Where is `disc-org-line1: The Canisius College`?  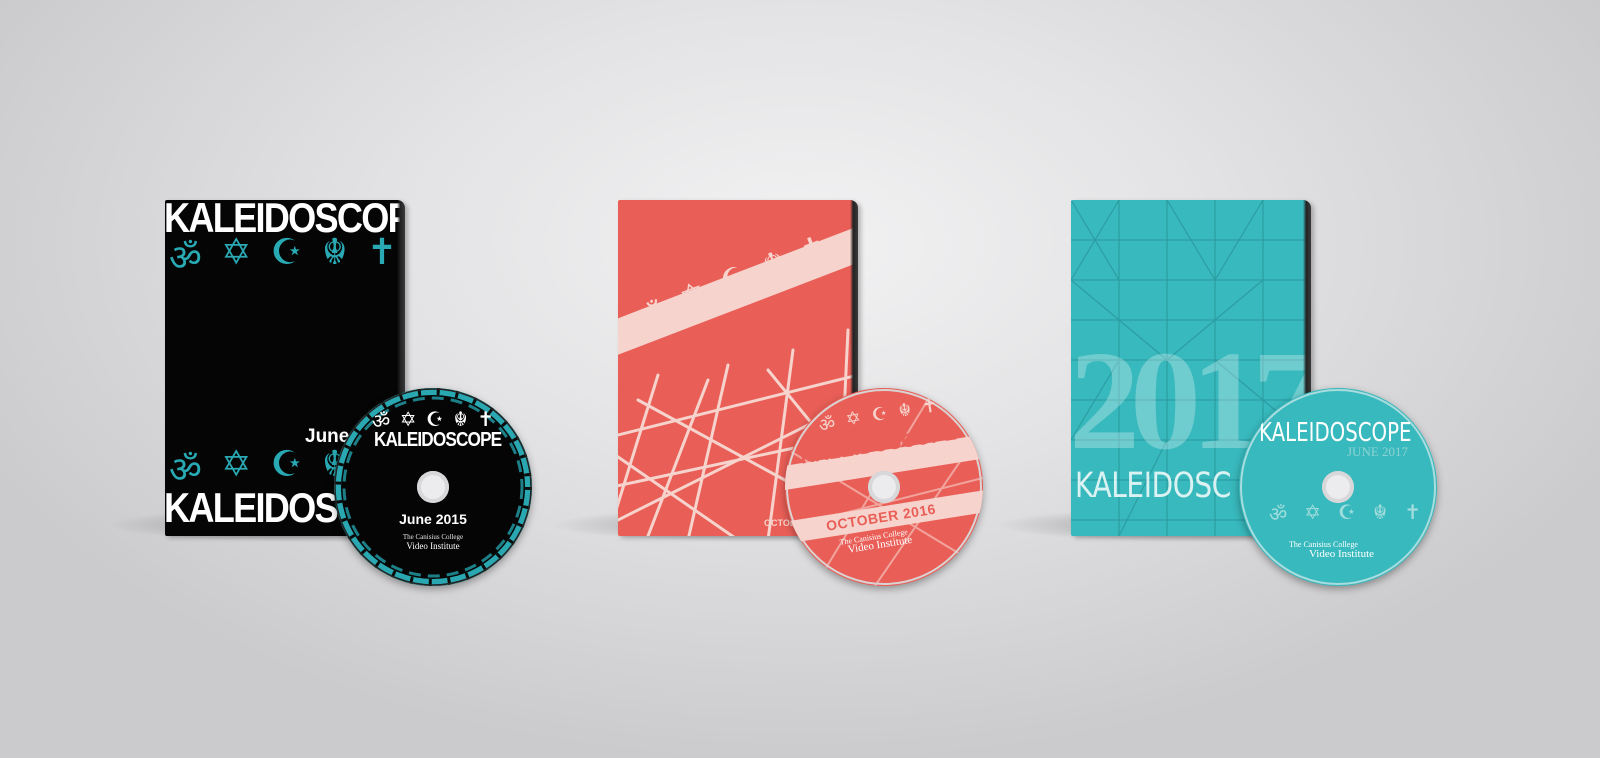 disc-org-line1: The Canisius College is located at coordinates (433, 537).